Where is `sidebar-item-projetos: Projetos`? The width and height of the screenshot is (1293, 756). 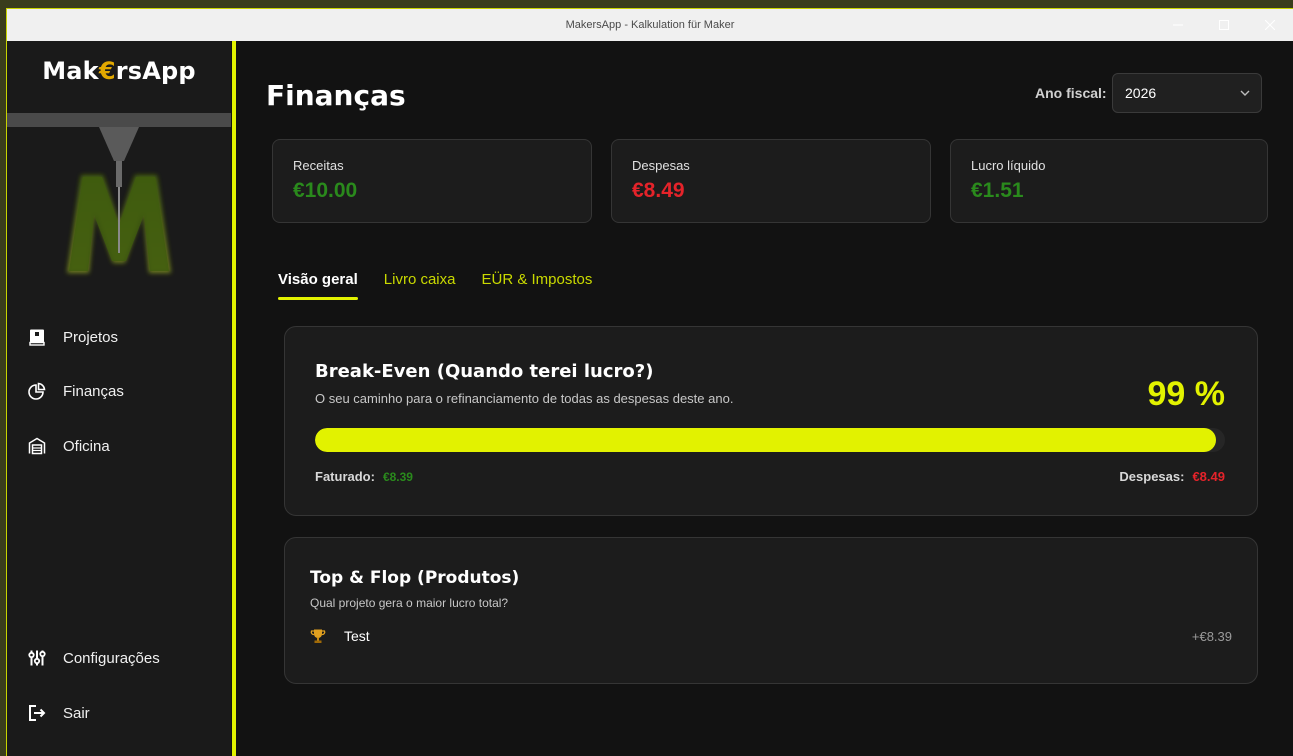
sidebar-item-projetos: Projetos is located at coordinates (72, 337).